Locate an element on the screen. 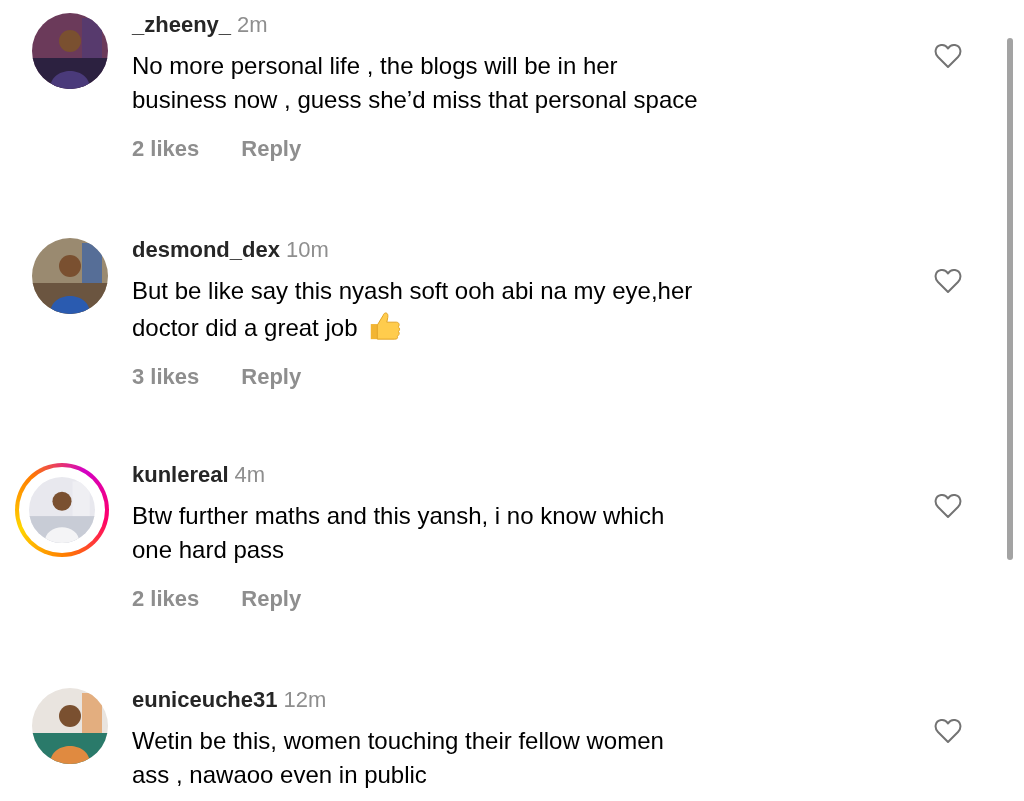 This screenshot has width=1024, height=801. username: desmond_dex is located at coordinates (206, 250).